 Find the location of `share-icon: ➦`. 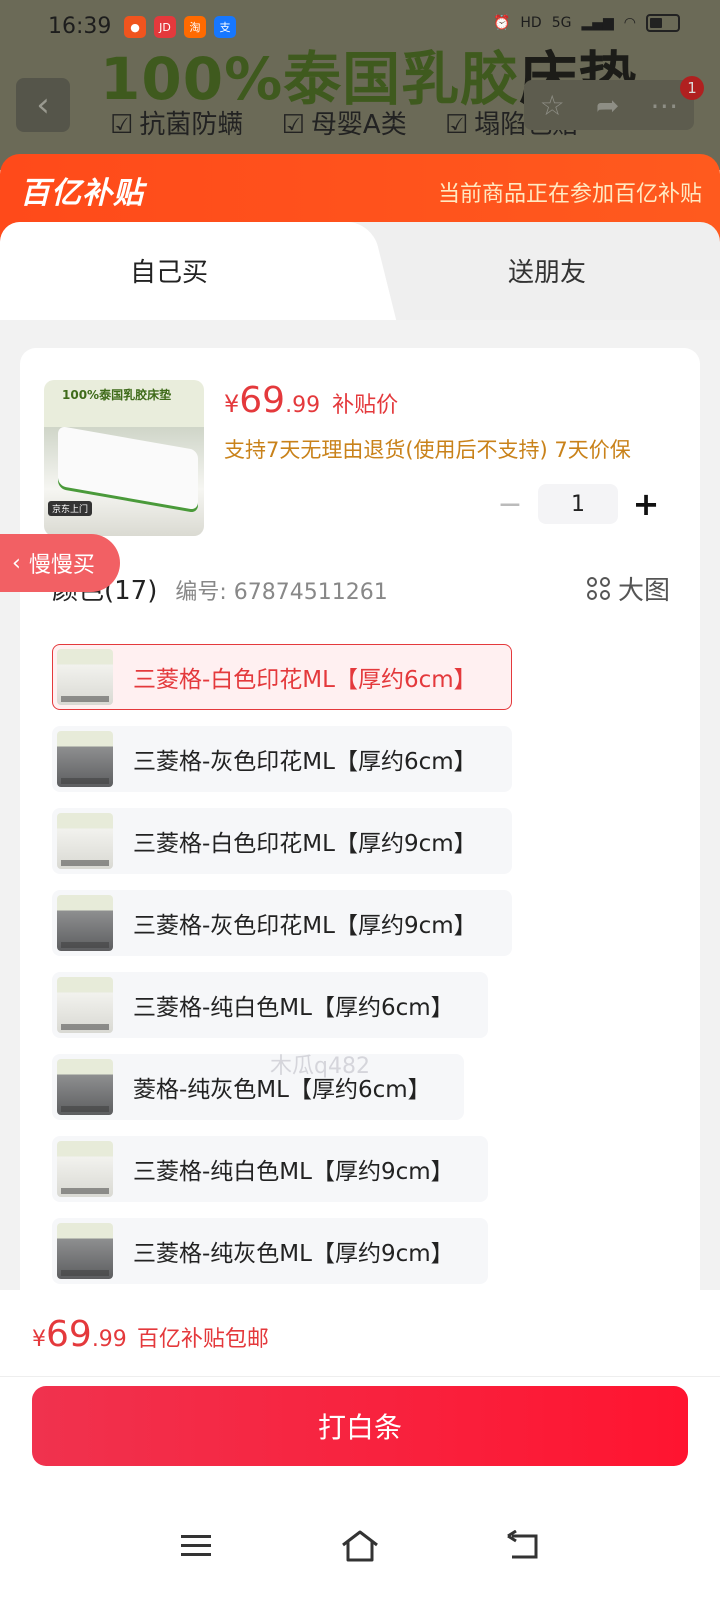

share-icon: ➦ is located at coordinates (607, 105).